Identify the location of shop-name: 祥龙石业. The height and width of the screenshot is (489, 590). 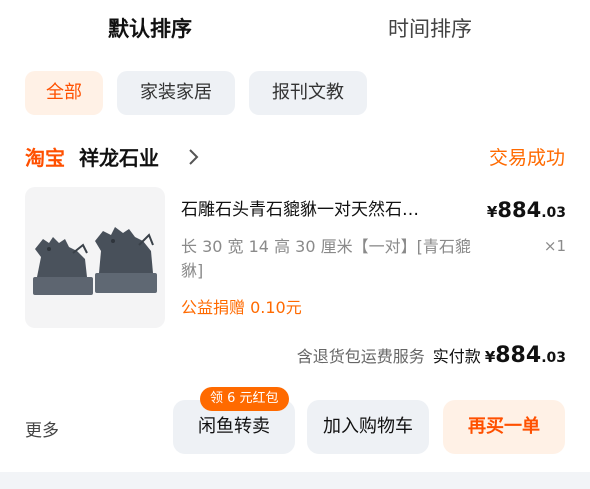
(119, 156).